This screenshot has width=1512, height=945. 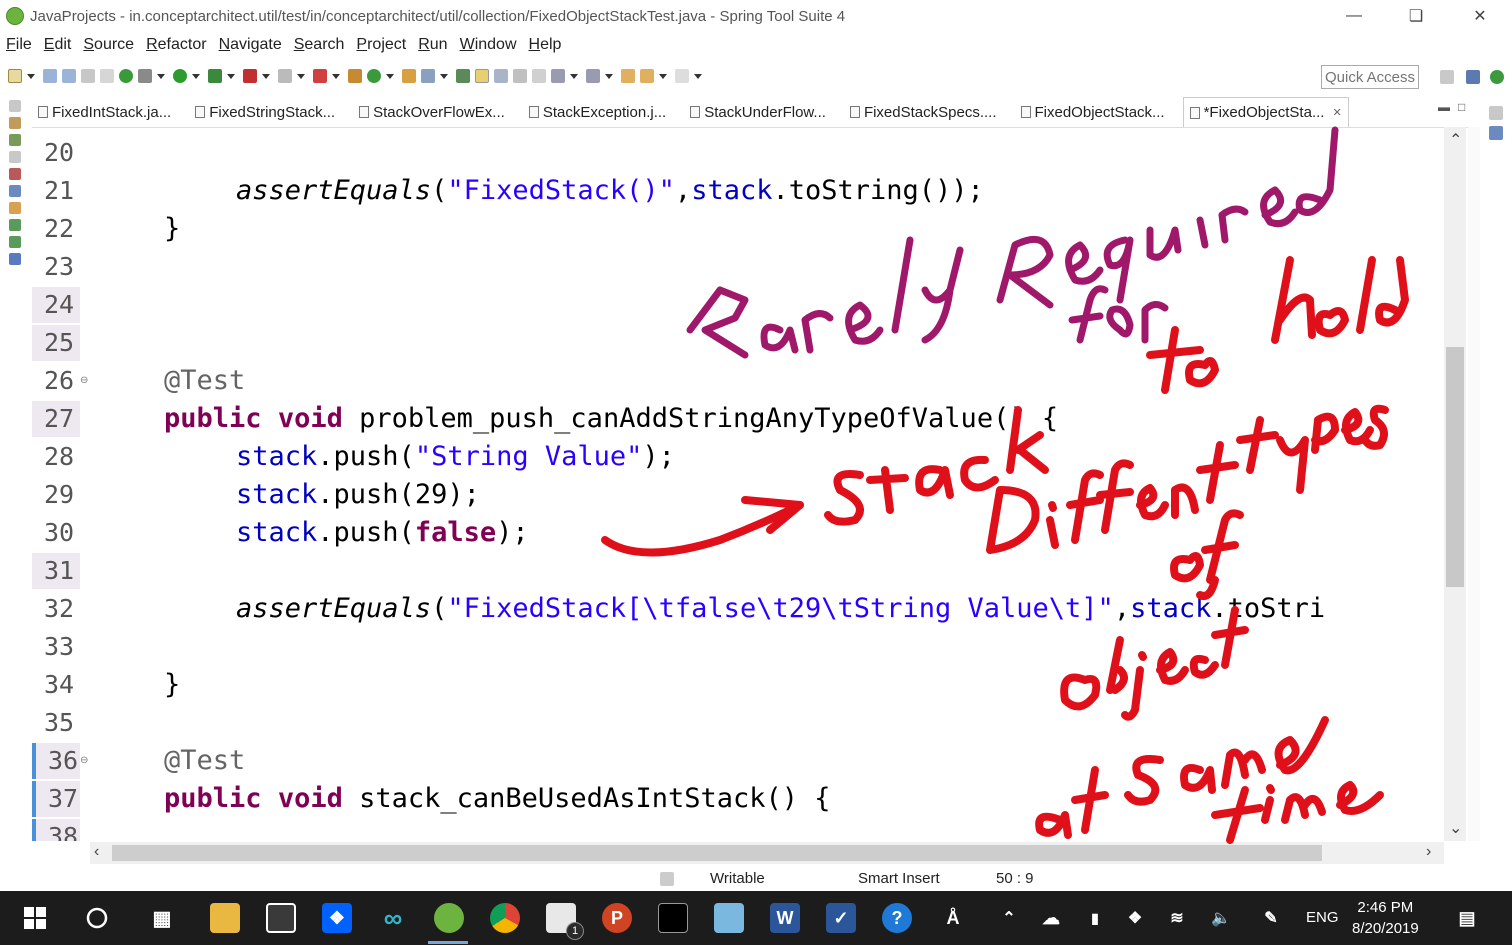 I want to click on wifi-icon: ≋, so click(x=1177, y=918).